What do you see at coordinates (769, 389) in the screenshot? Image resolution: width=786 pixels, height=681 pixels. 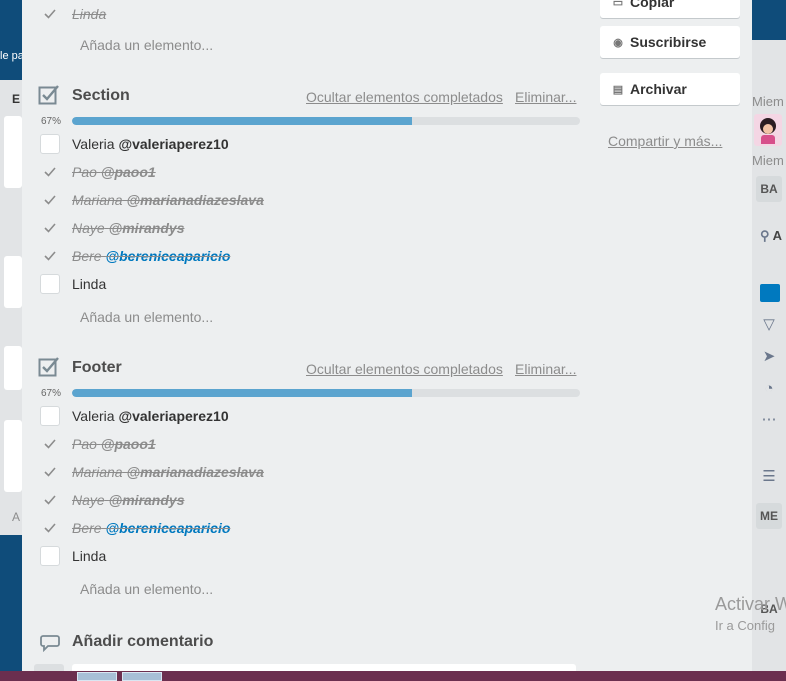 I see `sticker-icon: ◔` at bounding box center [769, 389].